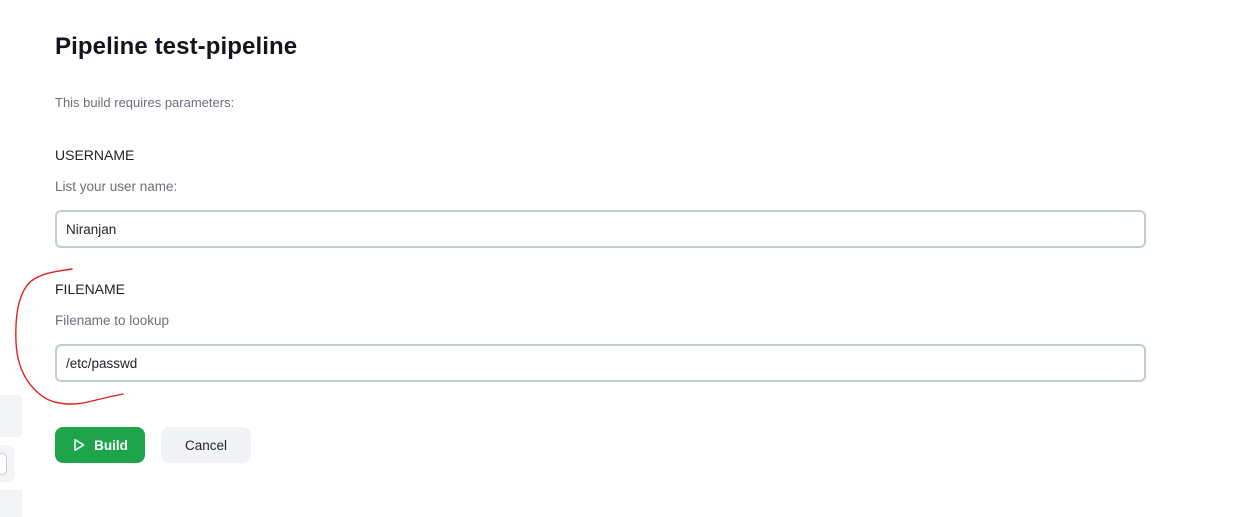 The width and height of the screenshot is (1249, 517). Describe the element at coordinates (7, 463) in the screenshot. I see `sidebar-search-partial` at that location.